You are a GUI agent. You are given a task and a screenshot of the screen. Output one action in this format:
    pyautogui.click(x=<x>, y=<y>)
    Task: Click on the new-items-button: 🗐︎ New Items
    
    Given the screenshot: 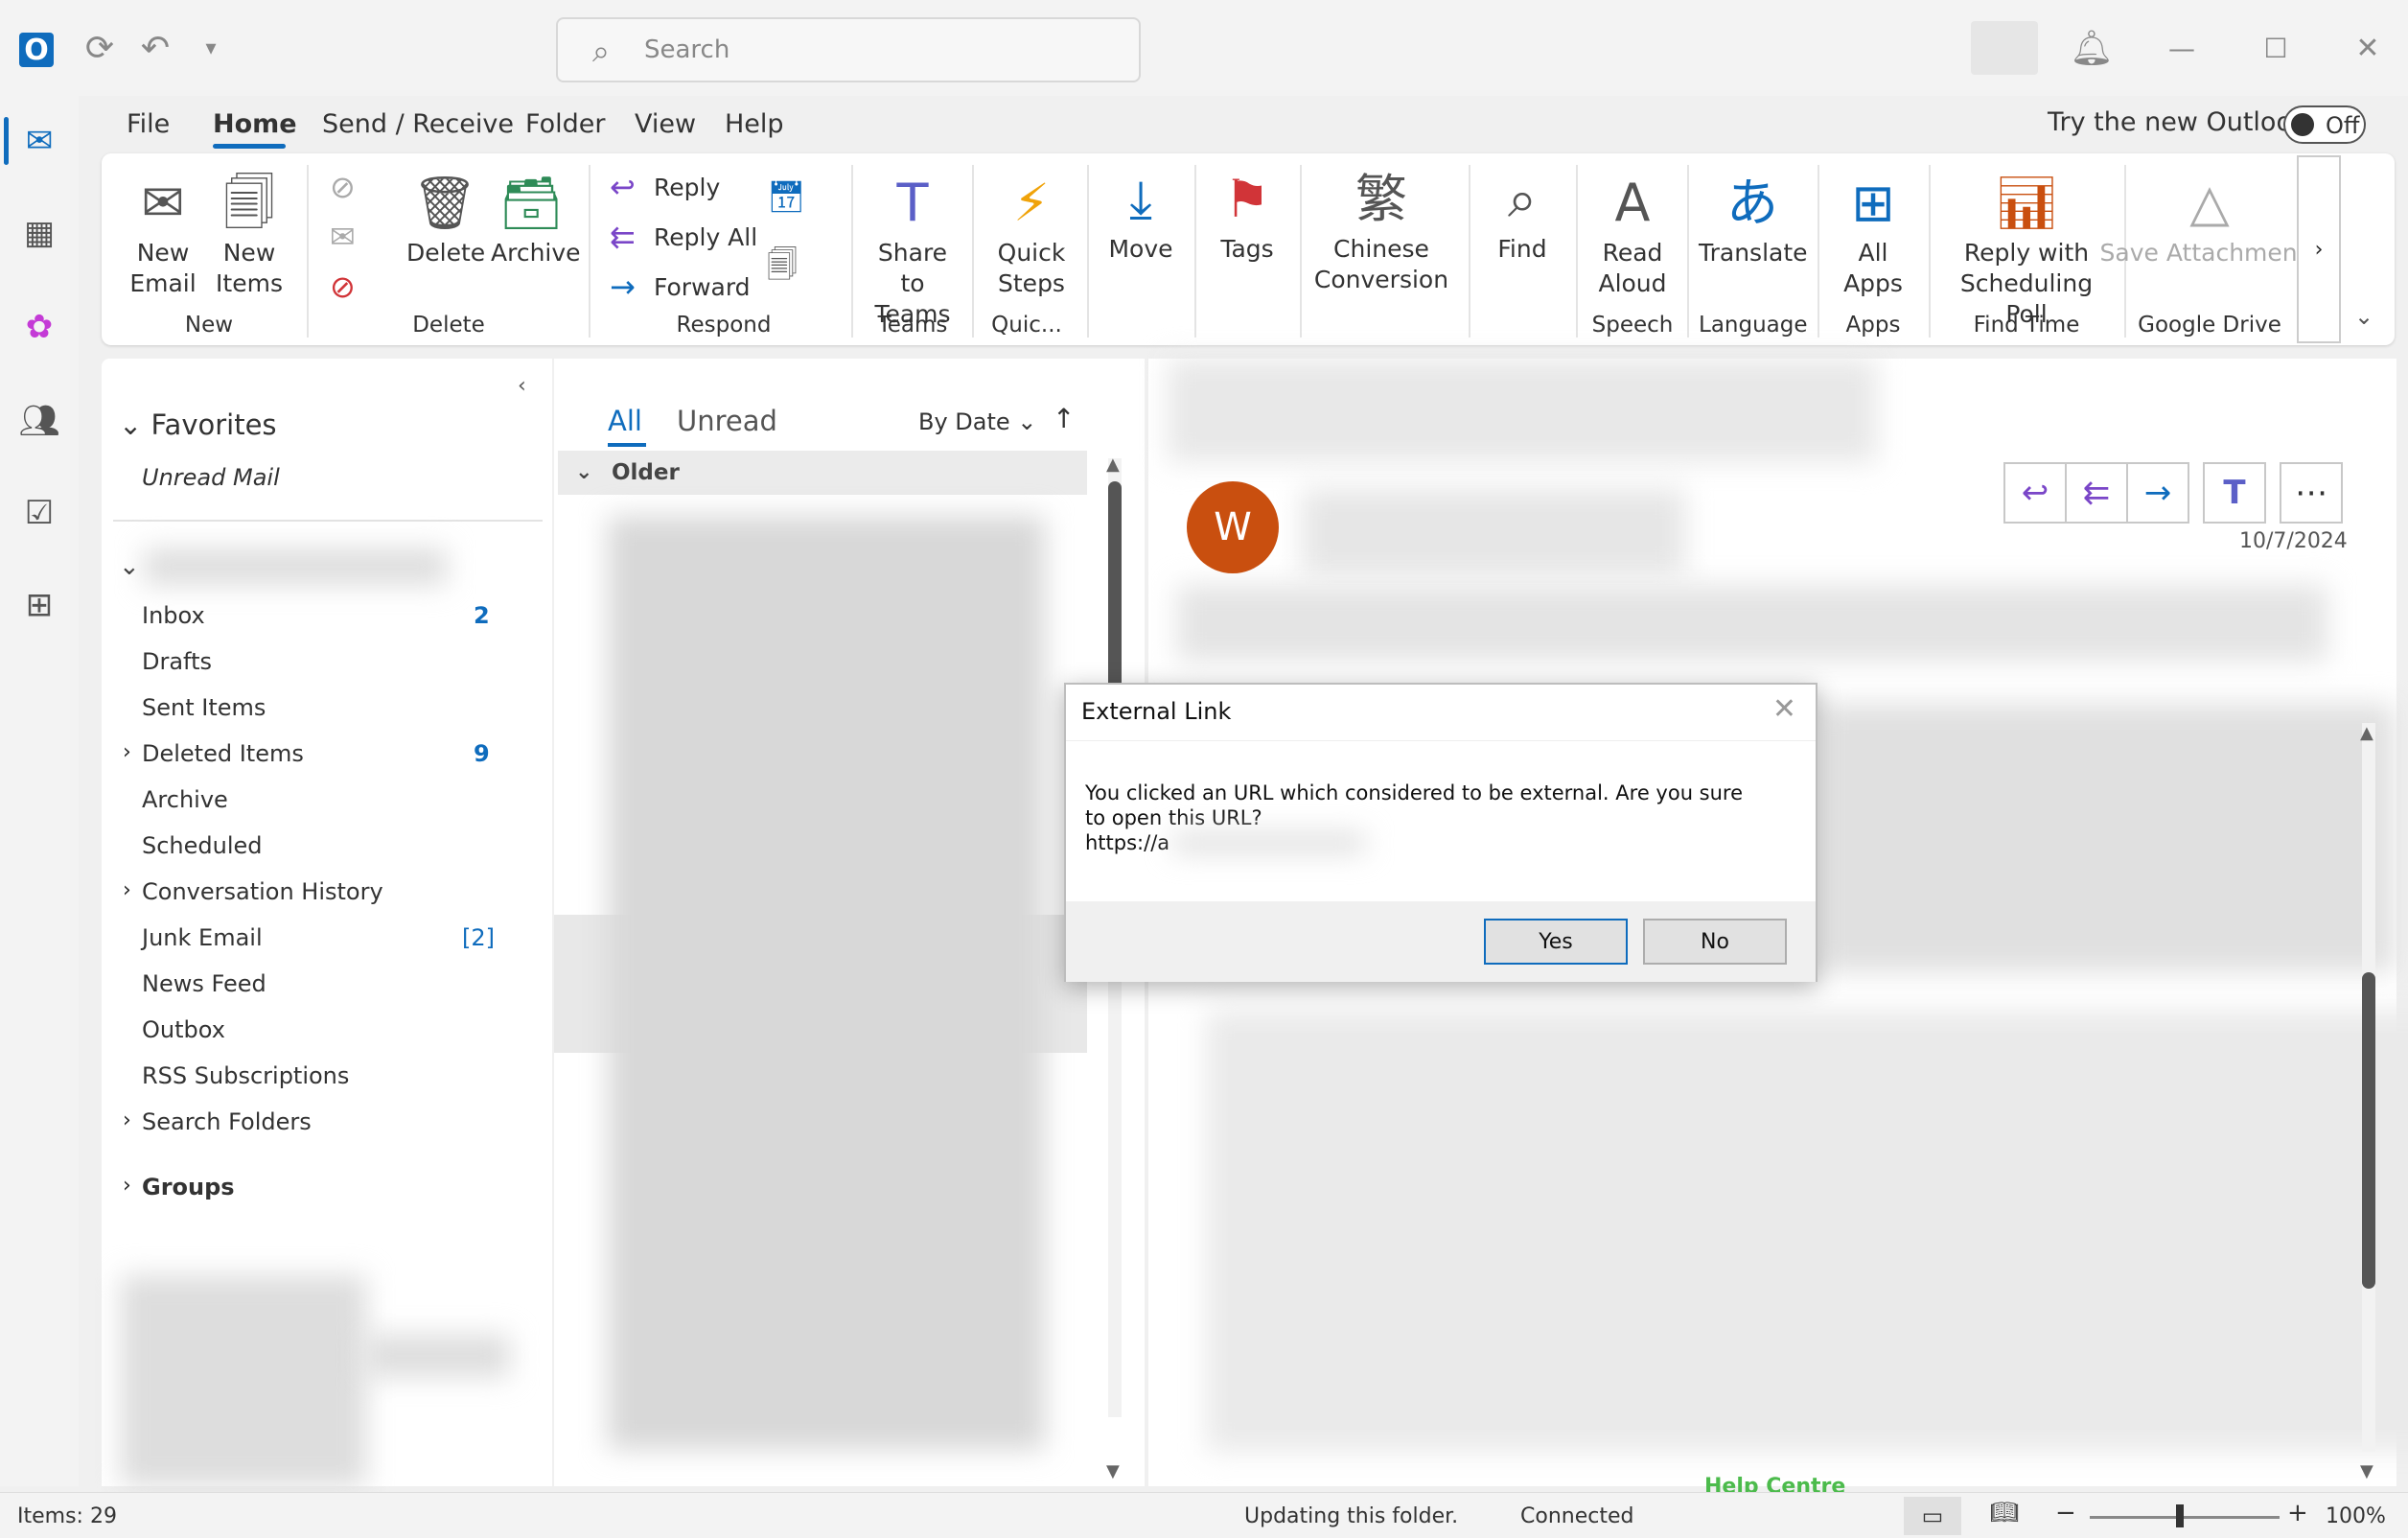 What is the action you would take?
    pyautogui.click(x=249, y=236)
    